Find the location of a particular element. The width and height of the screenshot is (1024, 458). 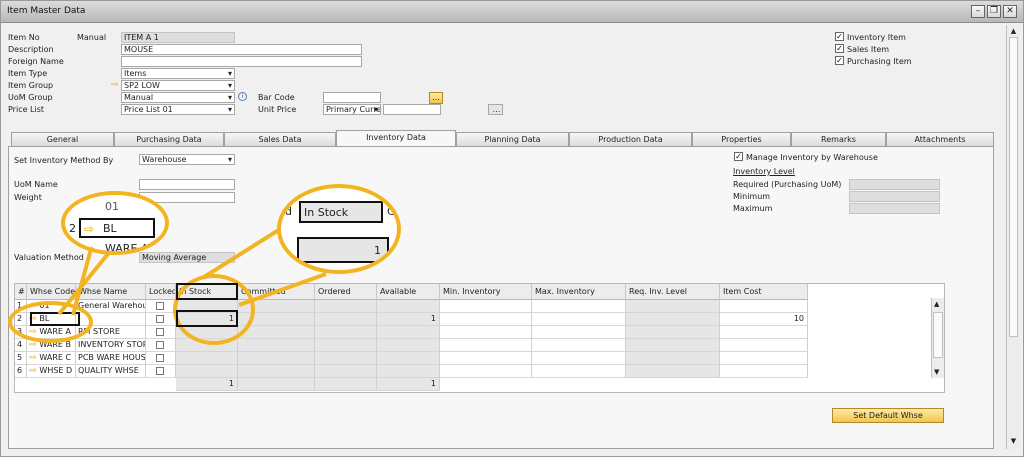

grid-scrollbar: ▲ ▼ is located at coordinates (937, 338).